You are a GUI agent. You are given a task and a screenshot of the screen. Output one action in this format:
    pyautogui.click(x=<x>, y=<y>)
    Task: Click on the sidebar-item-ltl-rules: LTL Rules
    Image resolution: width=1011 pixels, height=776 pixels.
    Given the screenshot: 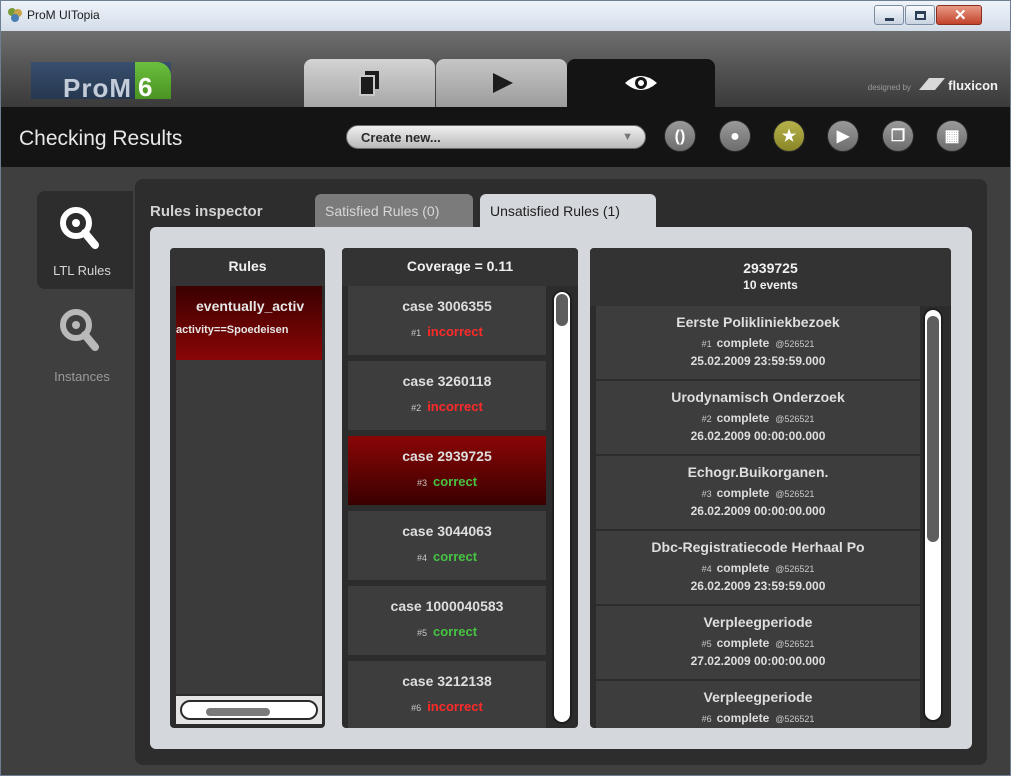 What is the action you would take?
    pyautogui.click(x=85, y=240)
    